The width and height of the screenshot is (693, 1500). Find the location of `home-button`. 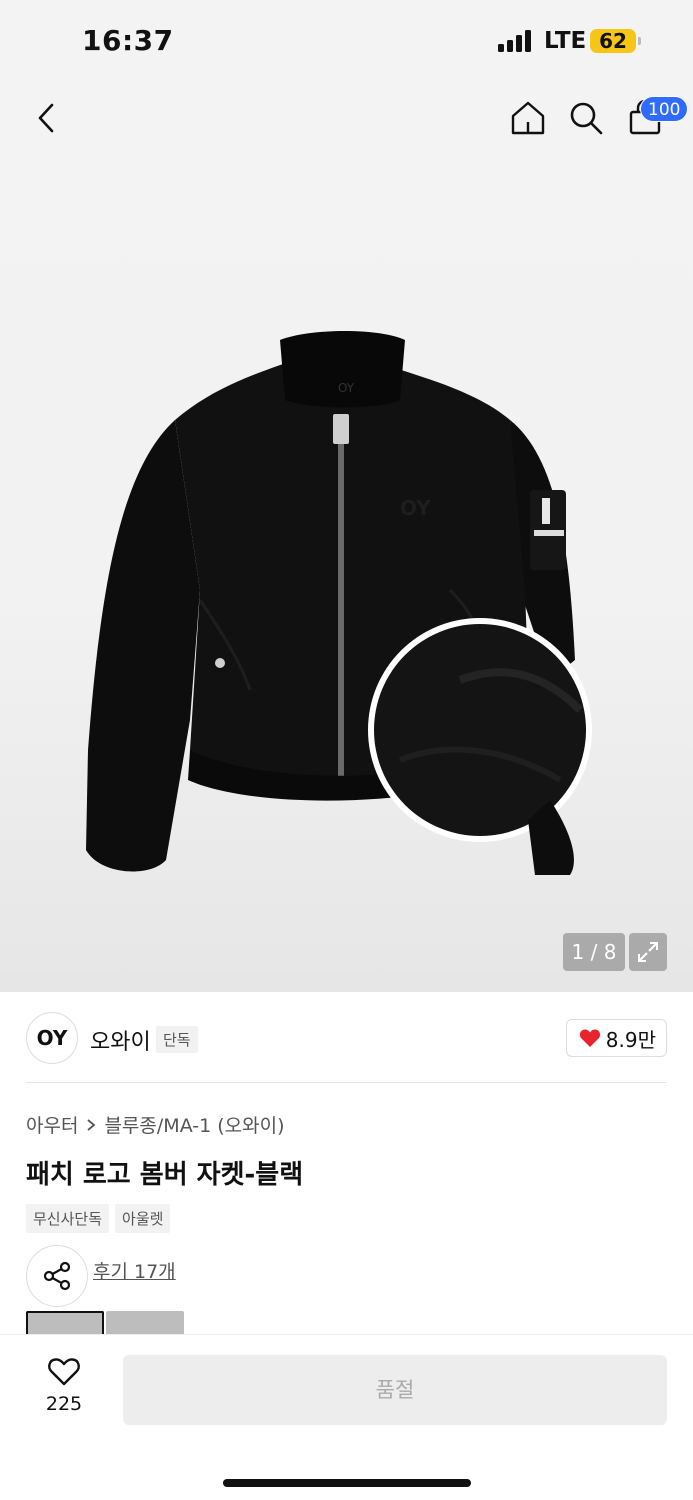

home-button is located at coordinates (528, 118).